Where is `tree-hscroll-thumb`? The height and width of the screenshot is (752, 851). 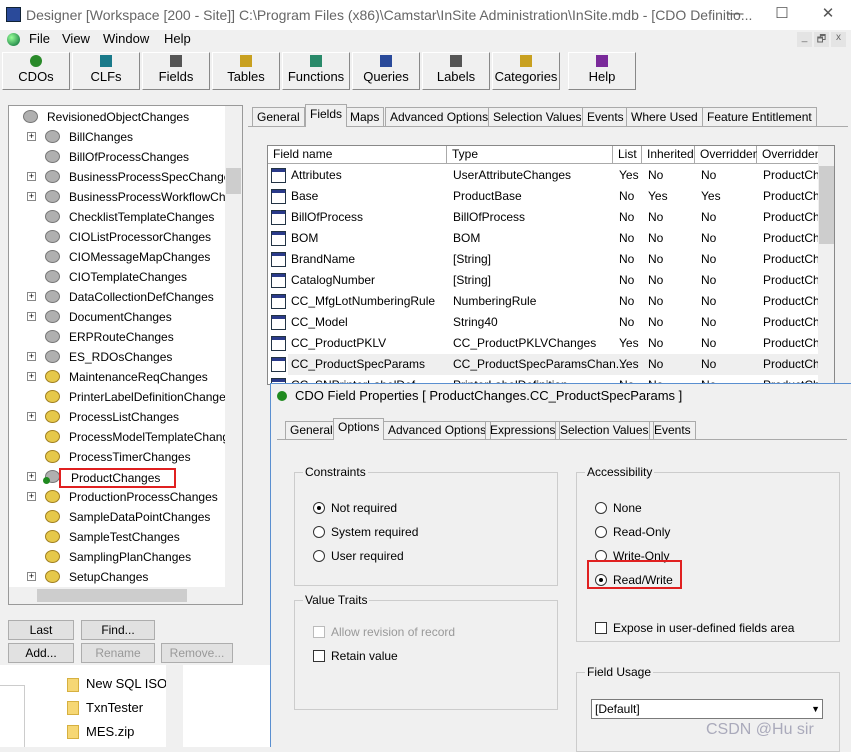
tree-hscroll-thumb is located at coordinates (112, 595).